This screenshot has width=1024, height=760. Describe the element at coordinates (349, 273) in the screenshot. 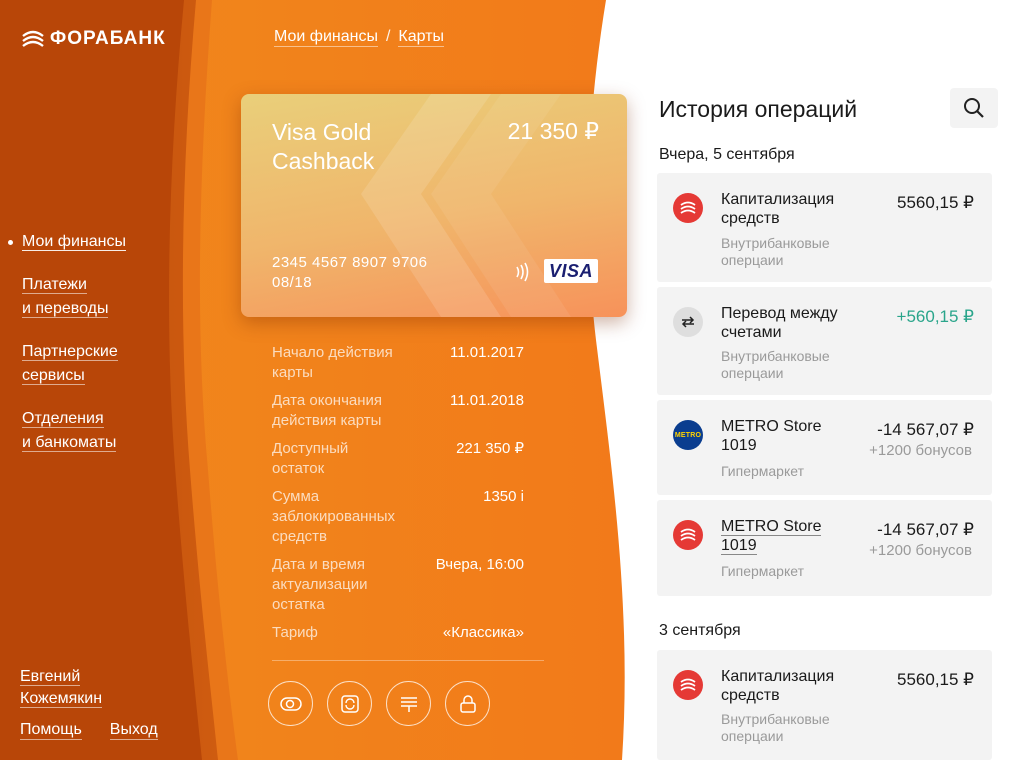

I see `card-number-block: 2345 4567 8907 9706 08/18` at that location.